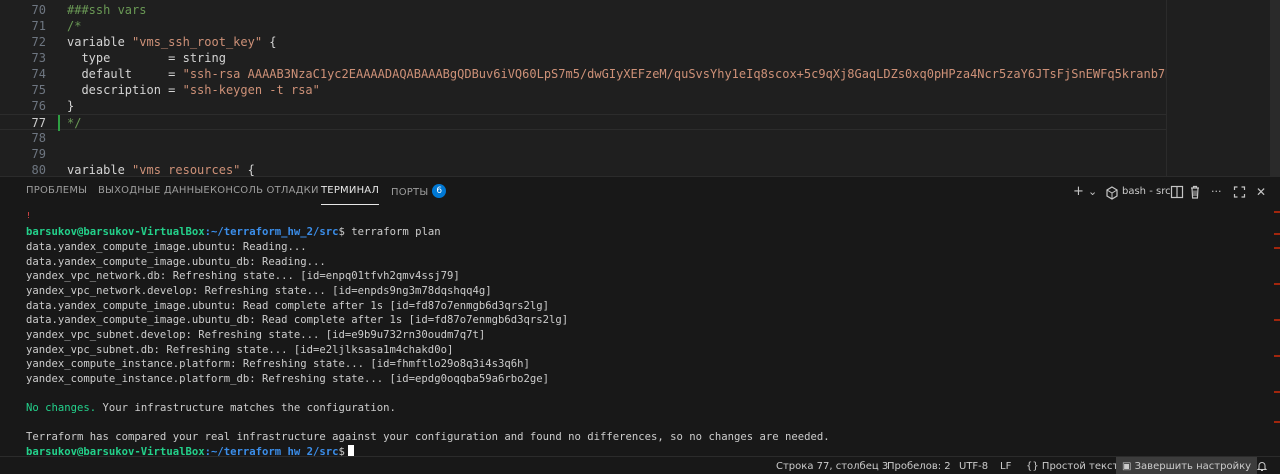  I want to click on line-text: description = "ssh-keygen -t rsa", so click(193, 90).